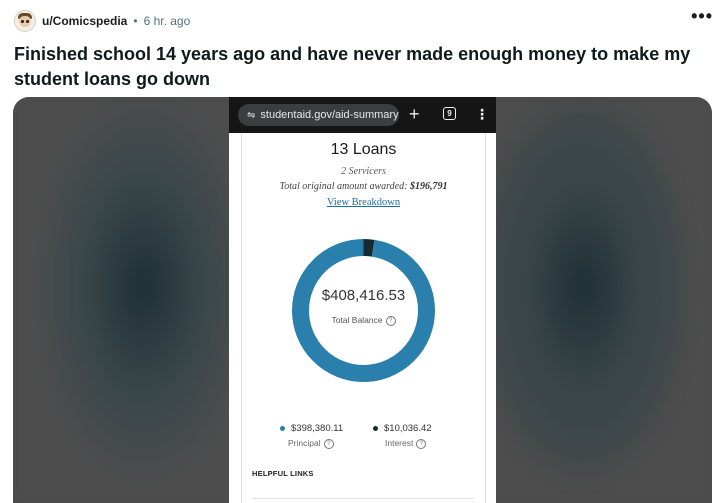  Describe the element at coordinates (408, 428) in the screenshot. I see `interest-value: $10,036.42` at that location.